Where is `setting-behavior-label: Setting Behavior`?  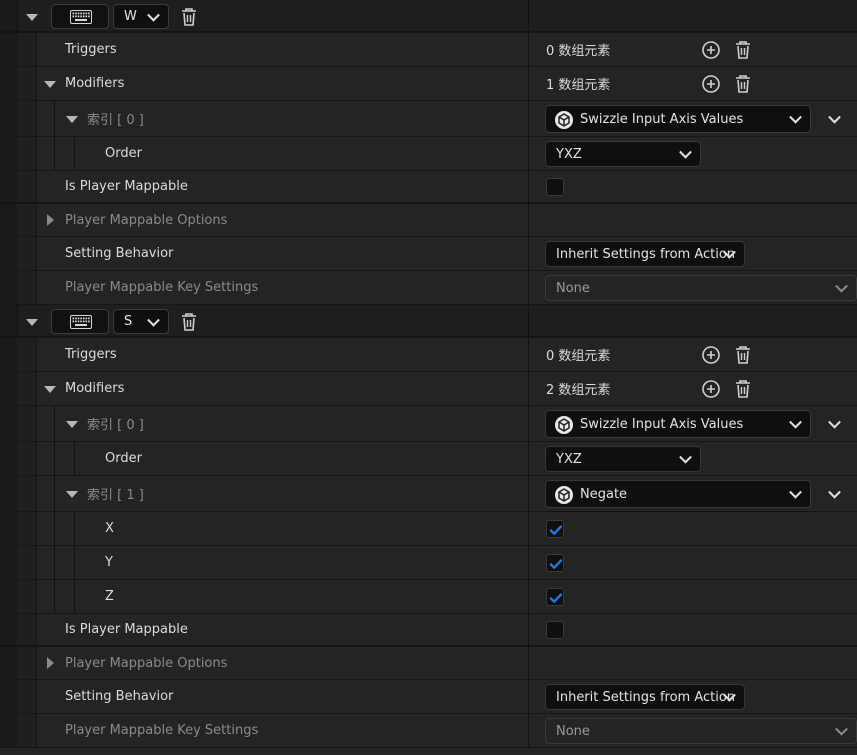 setting-behavior-label: Setting Behavior is located at coordinates (119, 696).